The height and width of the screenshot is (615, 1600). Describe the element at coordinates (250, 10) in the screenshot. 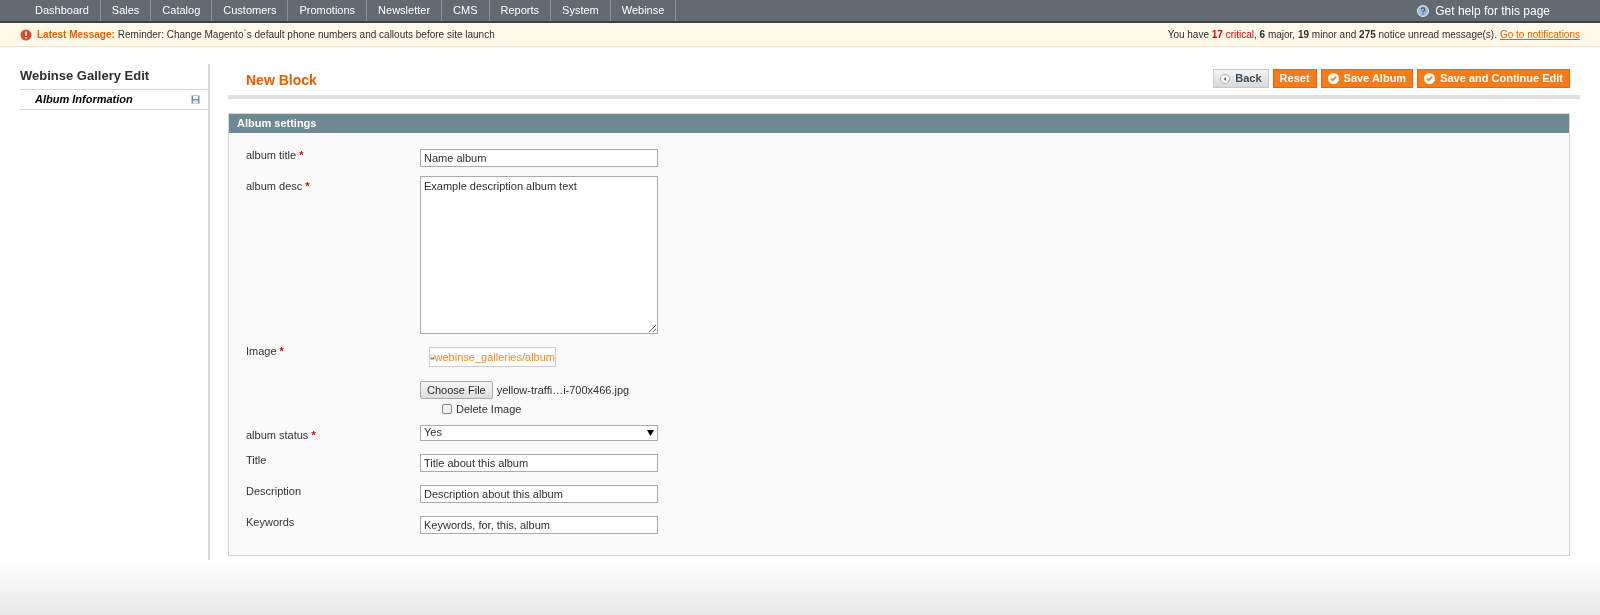

I see `nav-item: Customers` at that location.